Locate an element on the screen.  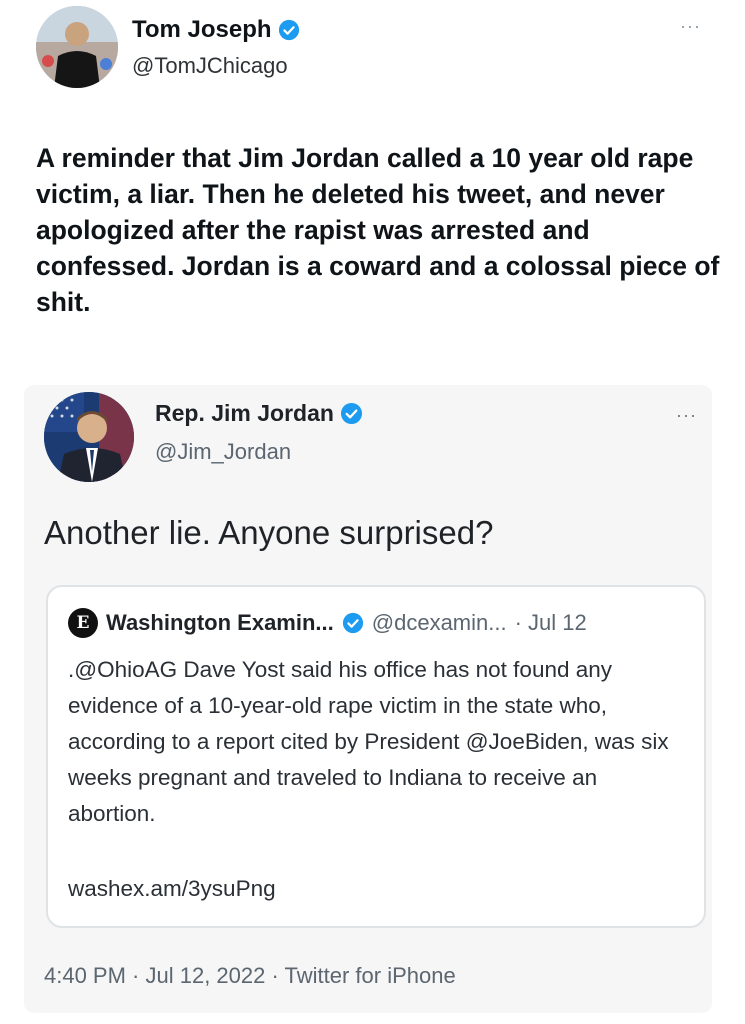
quoted-tweet-date: · Jul 12 is located at coordinates (550, 622).